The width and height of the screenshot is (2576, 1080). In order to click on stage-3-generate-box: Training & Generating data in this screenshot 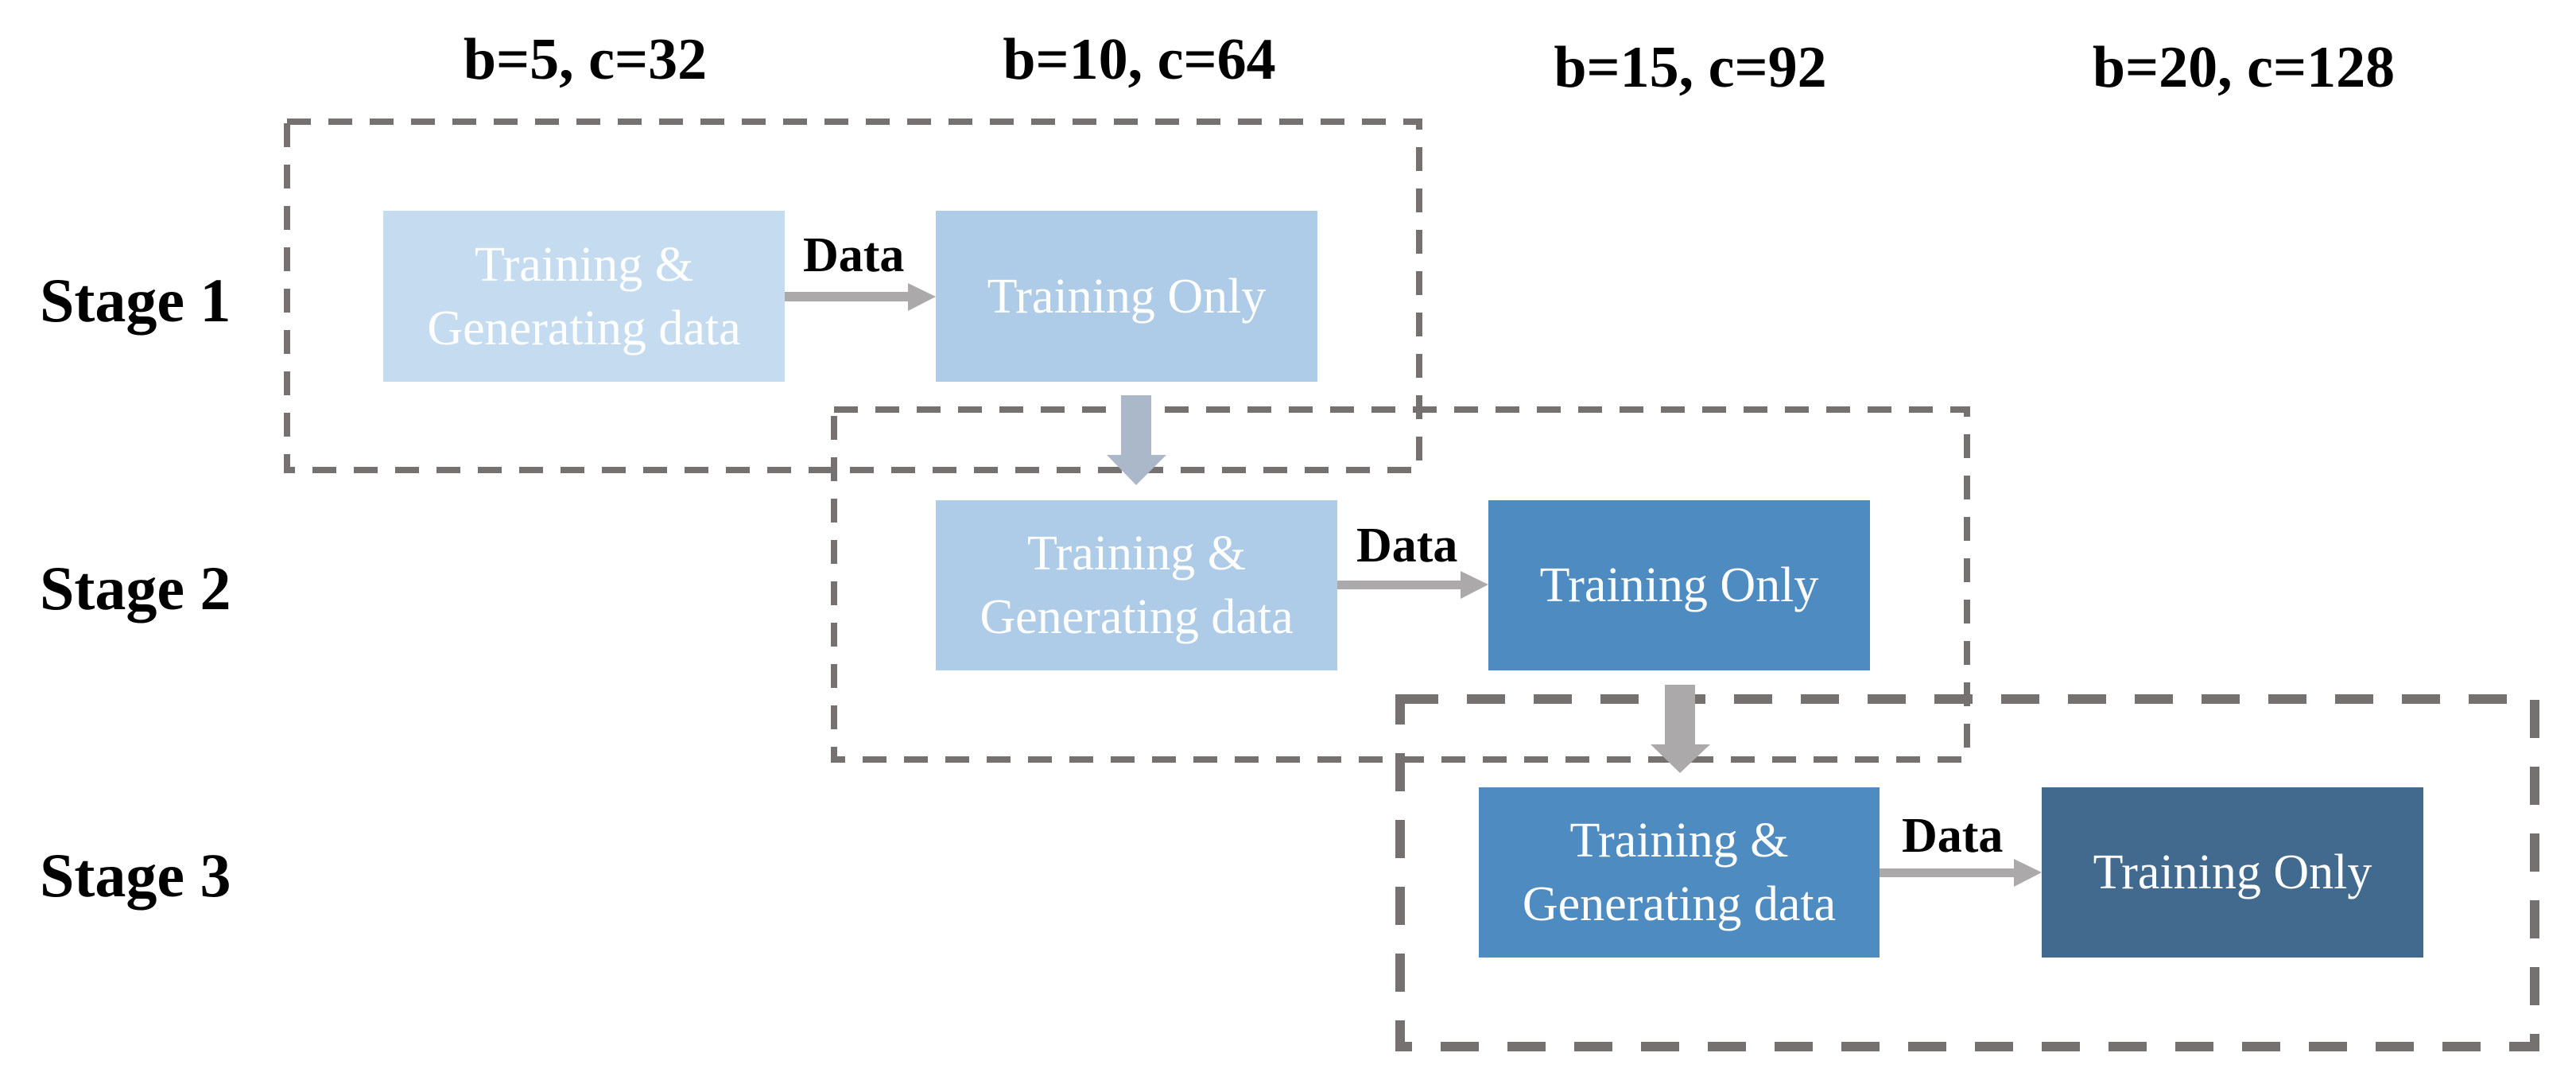, I will do `click(1679, 872)`.